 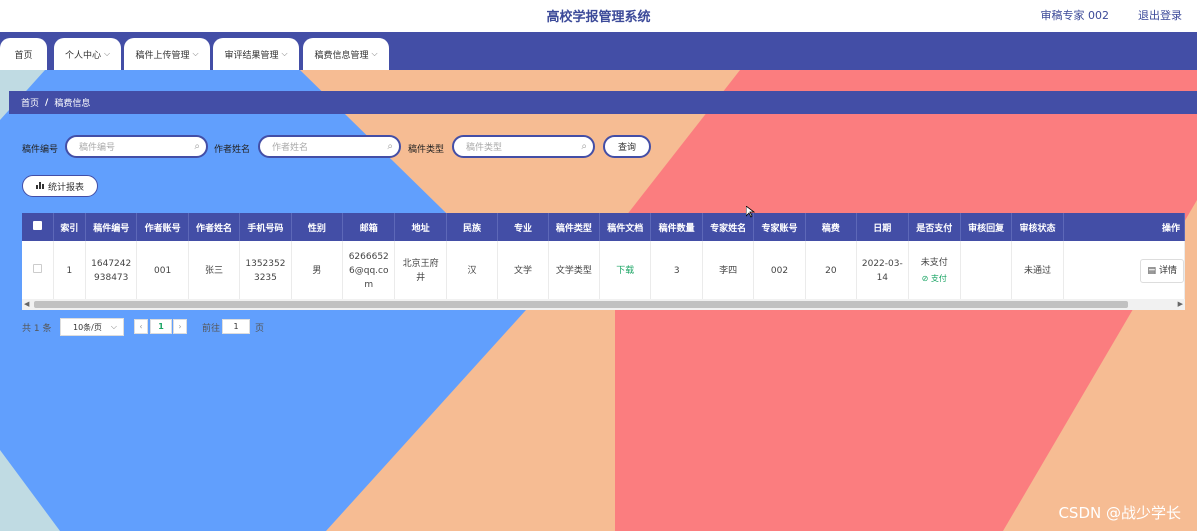 I want to click on system-title: 高校学报管理系统, so click(x=598, y=17).